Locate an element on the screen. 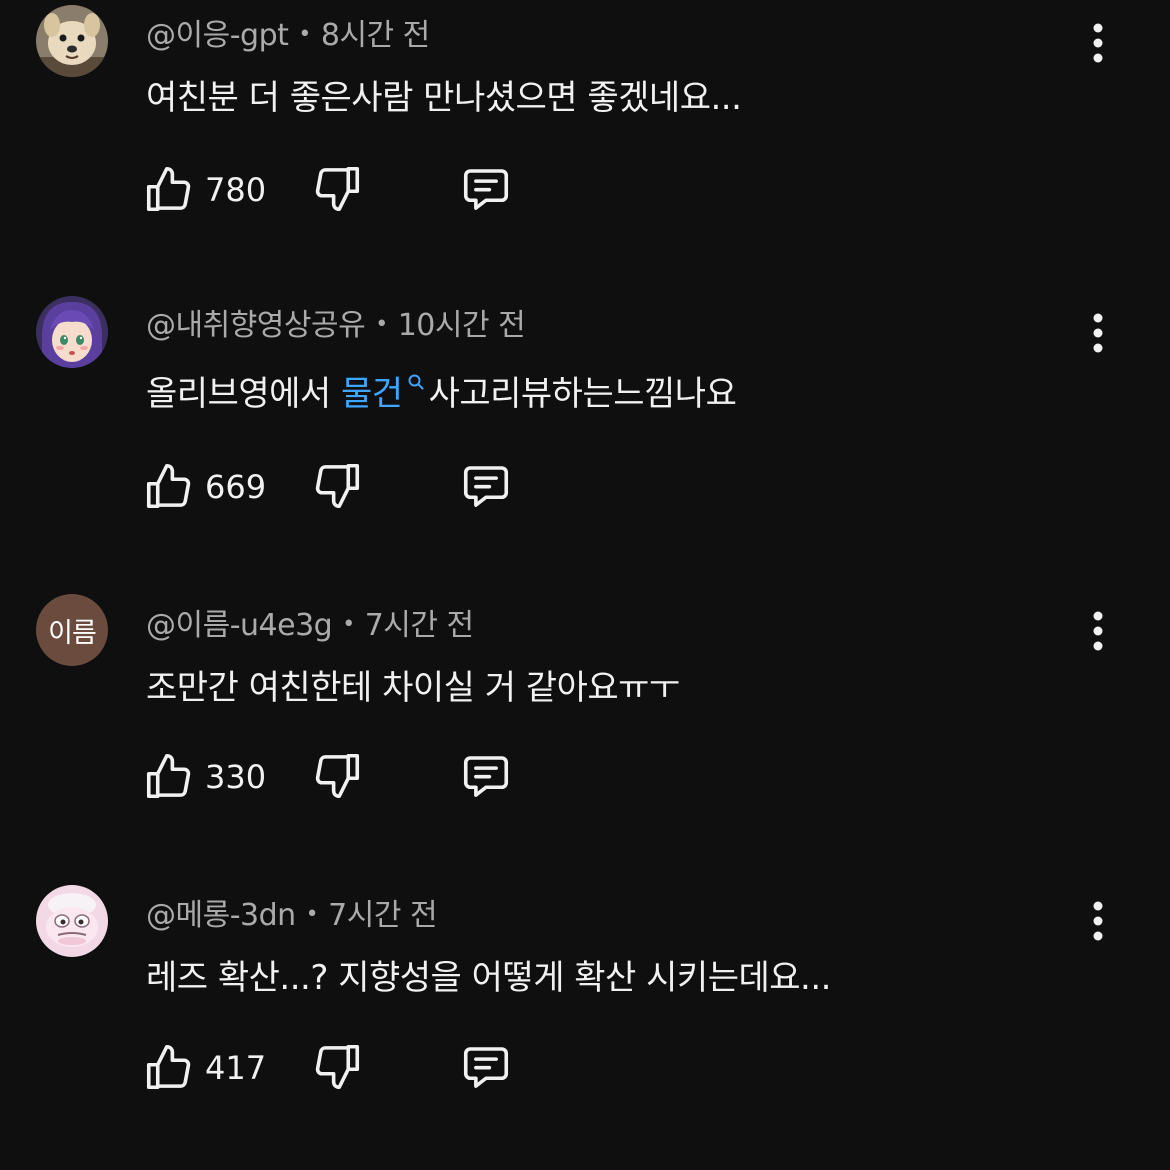 The image size is (1170, 1170). like-count: 417 is located at coordinates (236, 1068).